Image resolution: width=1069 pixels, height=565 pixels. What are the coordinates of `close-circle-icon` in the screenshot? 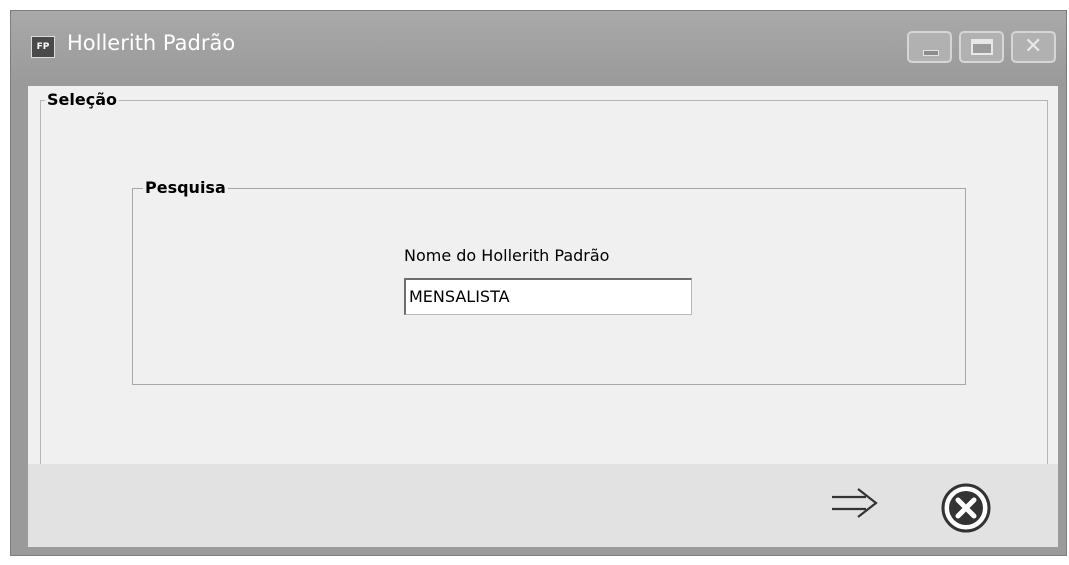 It's located at (966, 508).